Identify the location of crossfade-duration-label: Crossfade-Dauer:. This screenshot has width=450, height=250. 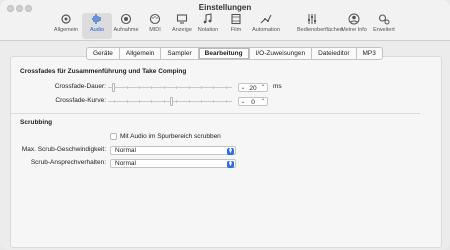
(80, 86).